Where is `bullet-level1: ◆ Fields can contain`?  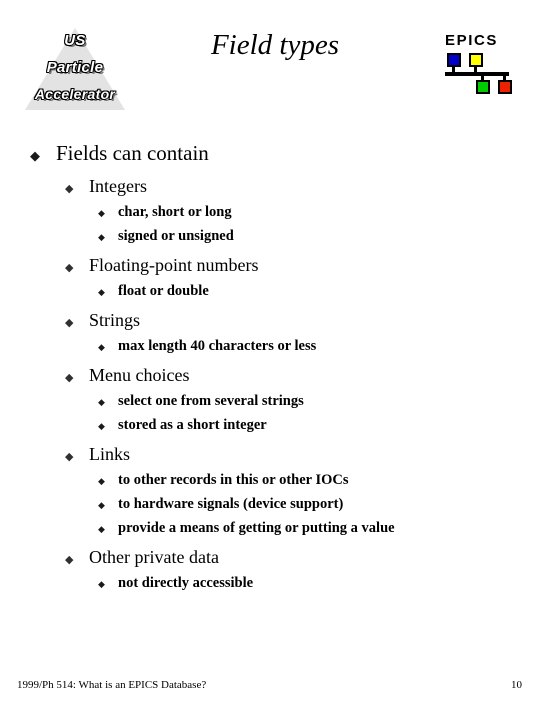 bullet-level1: ◆ Fields can contain is located at coordinates (285, 153).